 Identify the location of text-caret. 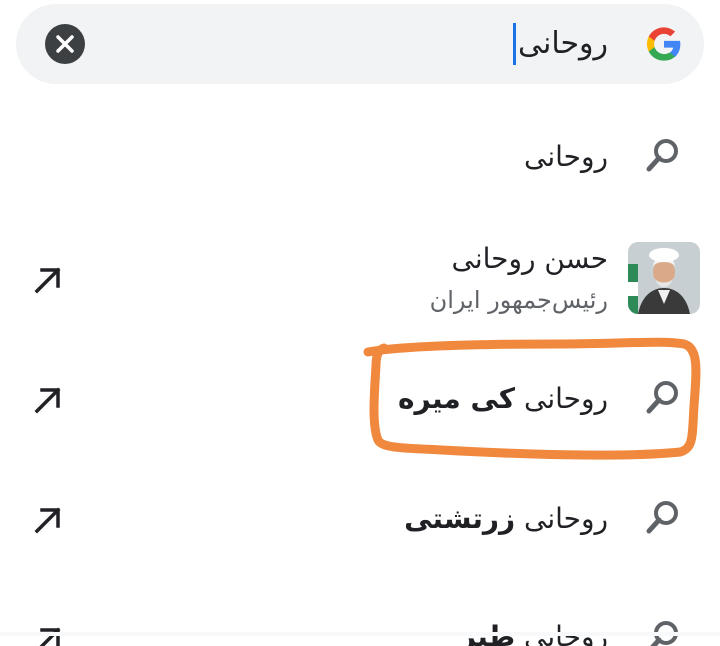
(514, 44).